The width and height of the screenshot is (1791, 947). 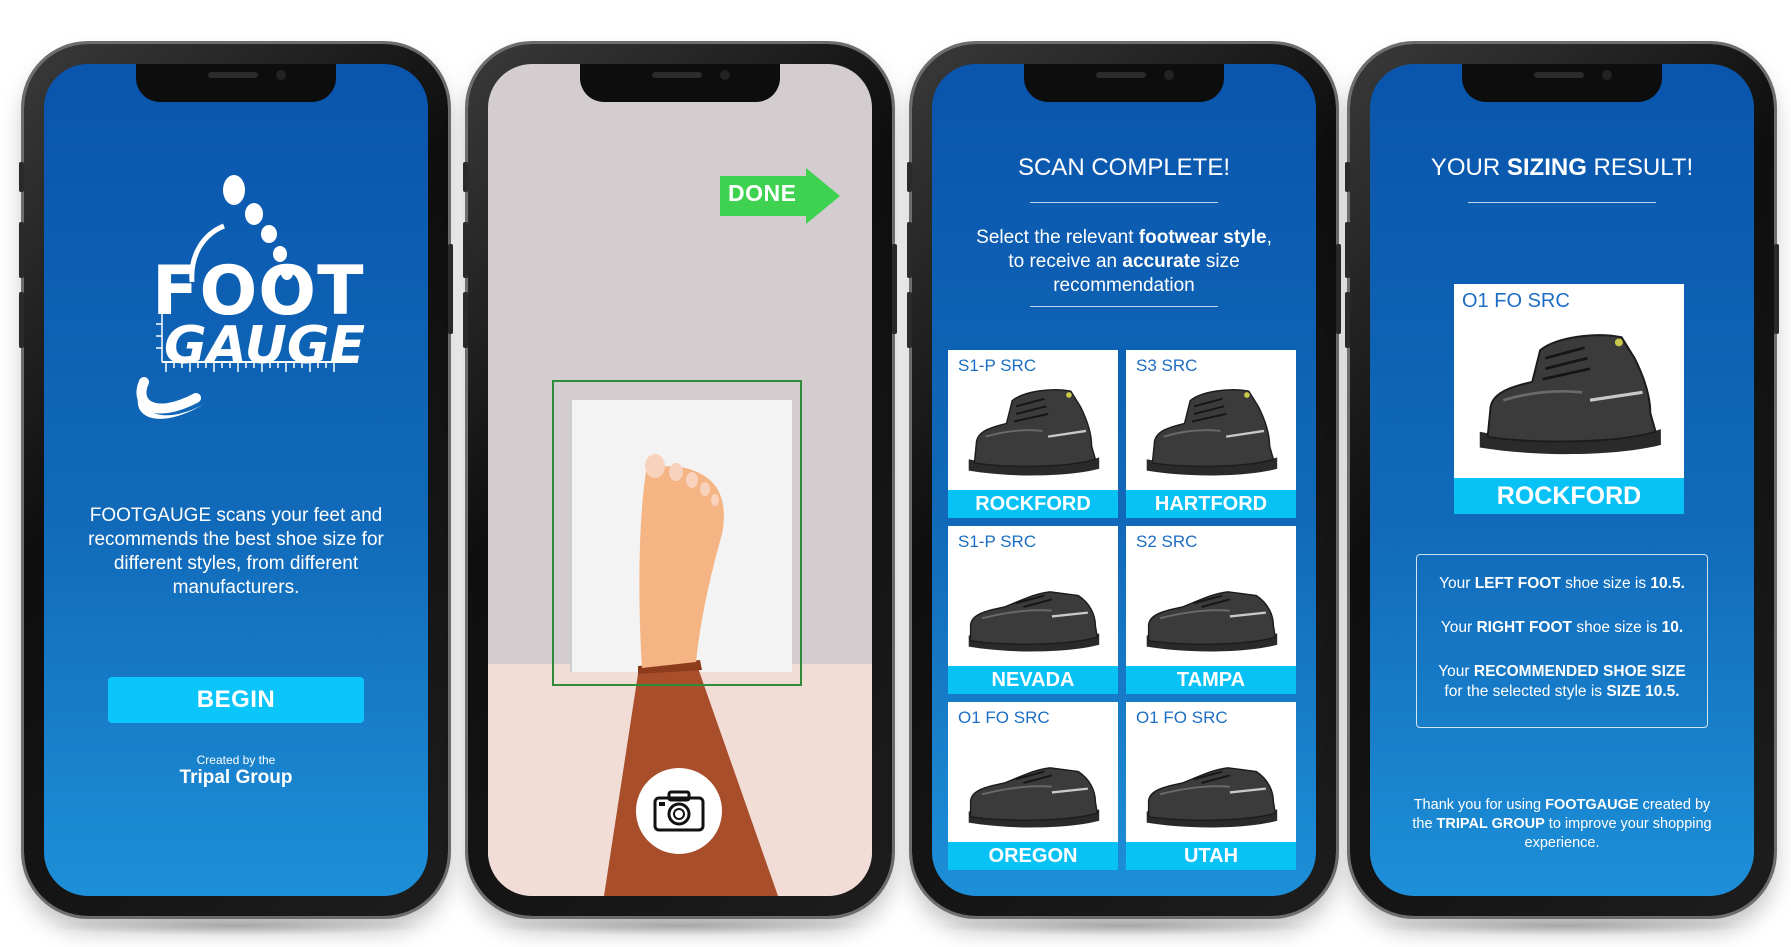 I want to click on shoe-card: S3 SRC HARTFORD, so click(x=1211, y=434).